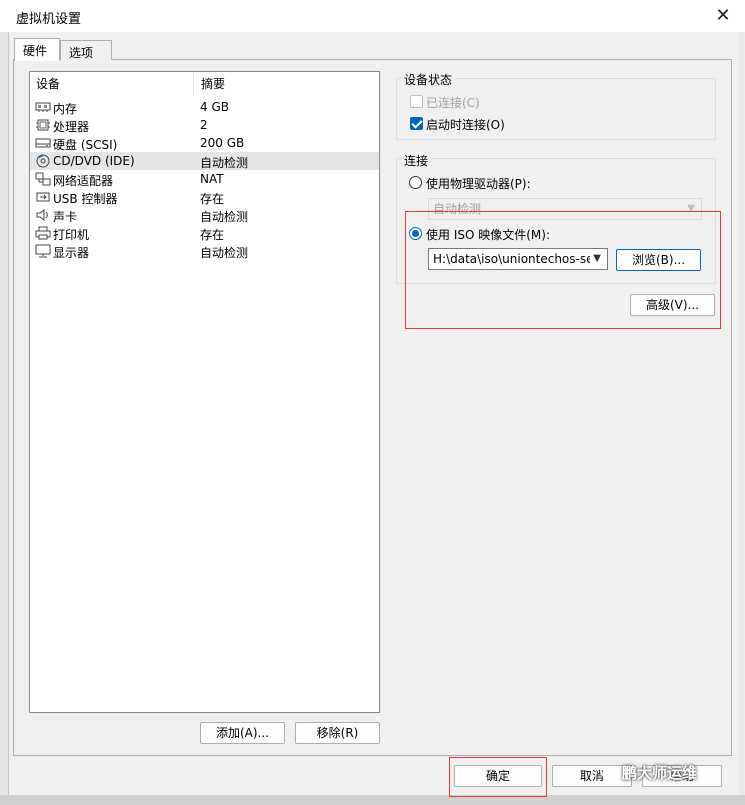 The height and width of the screenshot is (805, 745). I want to click on device-row-sound-card: 声卡 自动检测, so click(204, 215).